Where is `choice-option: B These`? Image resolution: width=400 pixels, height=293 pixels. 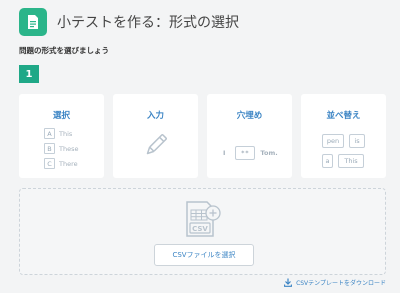
choice-option: B These is located at coordinates (61, 148).